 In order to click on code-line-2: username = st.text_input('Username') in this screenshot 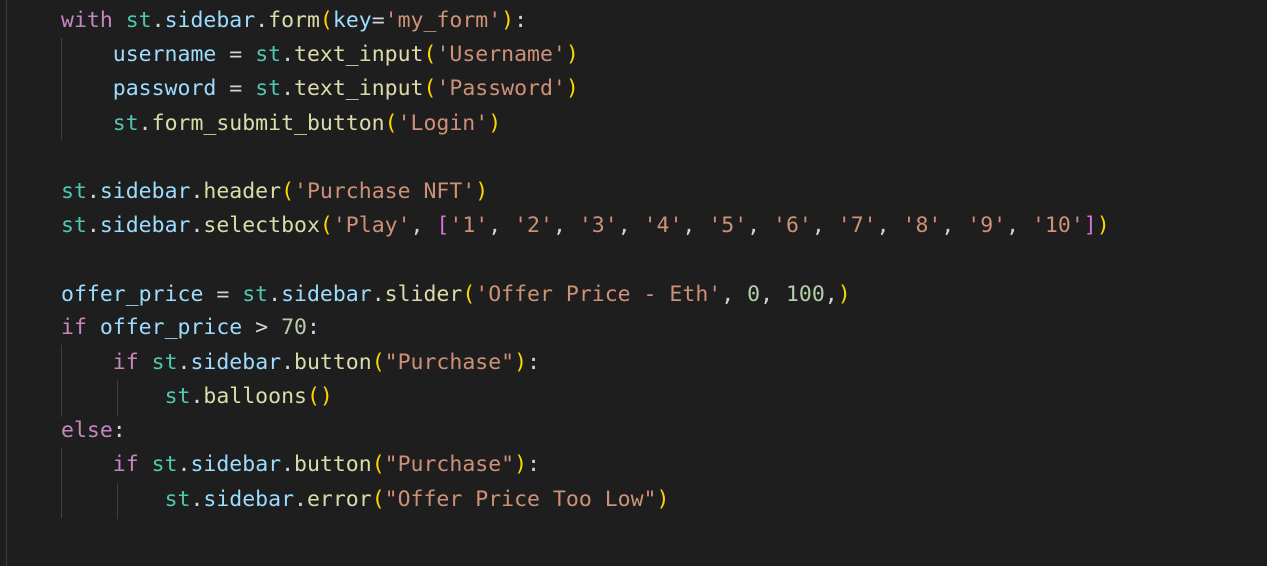, I will do `click(320, 55)`.